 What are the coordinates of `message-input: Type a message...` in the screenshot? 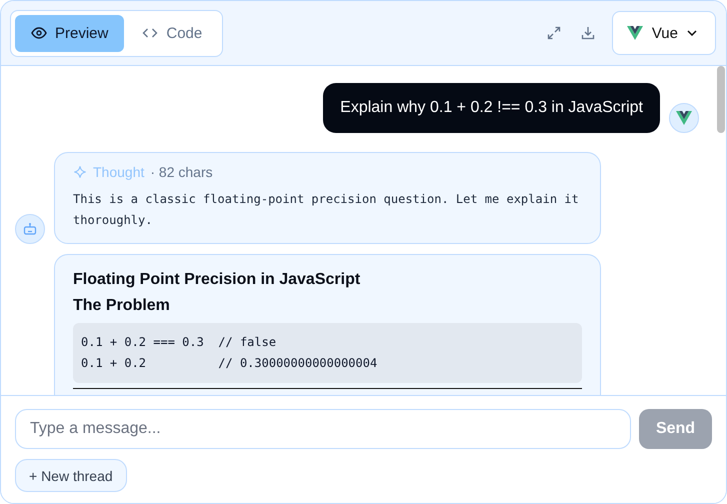 It's located at (323, 429).